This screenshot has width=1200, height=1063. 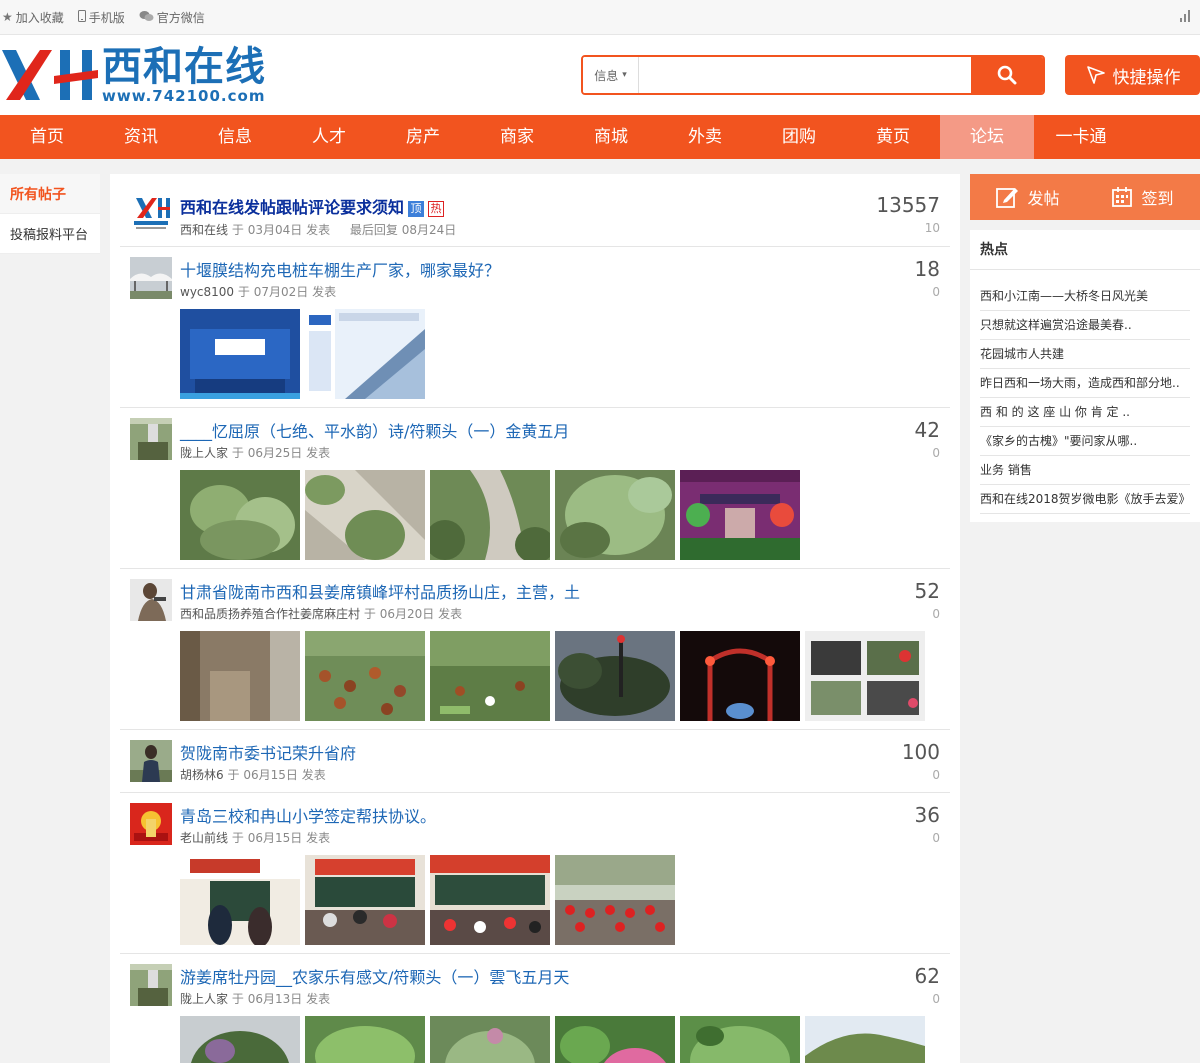 What do you see at coordinates (204, 838) in the screenshot?
I see `post-author: 老山前线` at bounding box center [204, 838].